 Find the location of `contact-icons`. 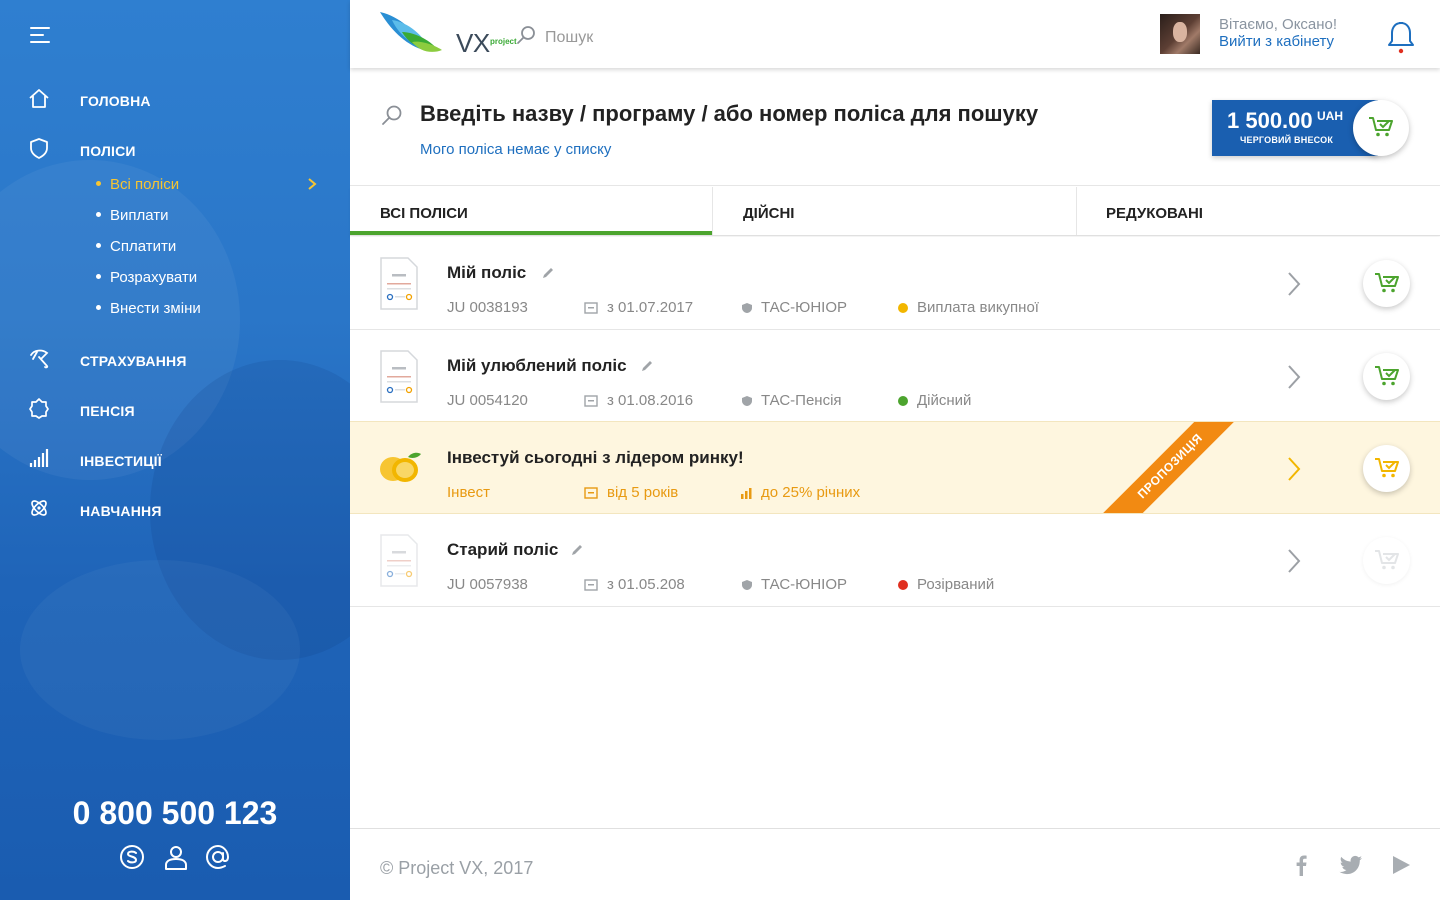

contact-icons is located at coordinates (178, 858).